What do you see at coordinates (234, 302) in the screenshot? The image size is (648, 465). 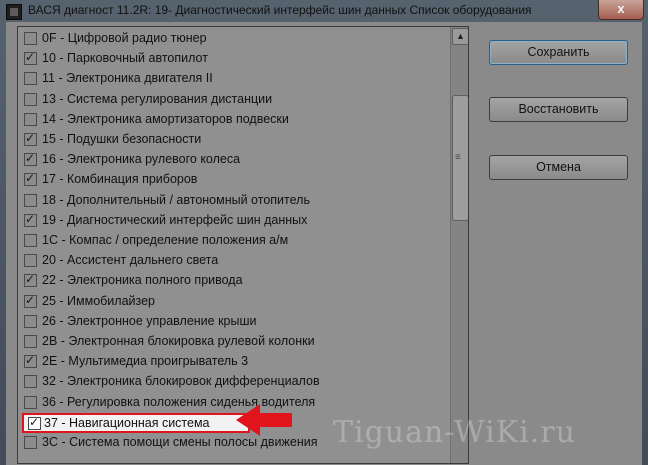 I see `list-item: 25 - Иммобилайзер` at bounding box center [234, 302].